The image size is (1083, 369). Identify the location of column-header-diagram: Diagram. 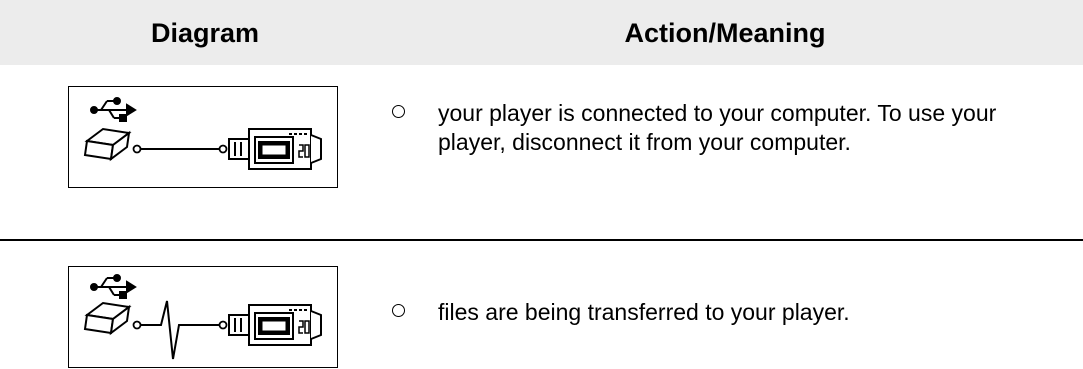
(205, 33).